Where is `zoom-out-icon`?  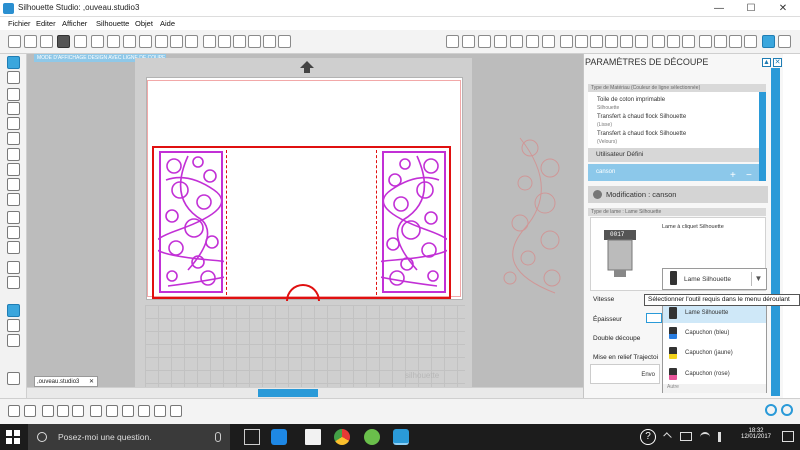 zoom-out-icon is located at coordinates (239, 41).